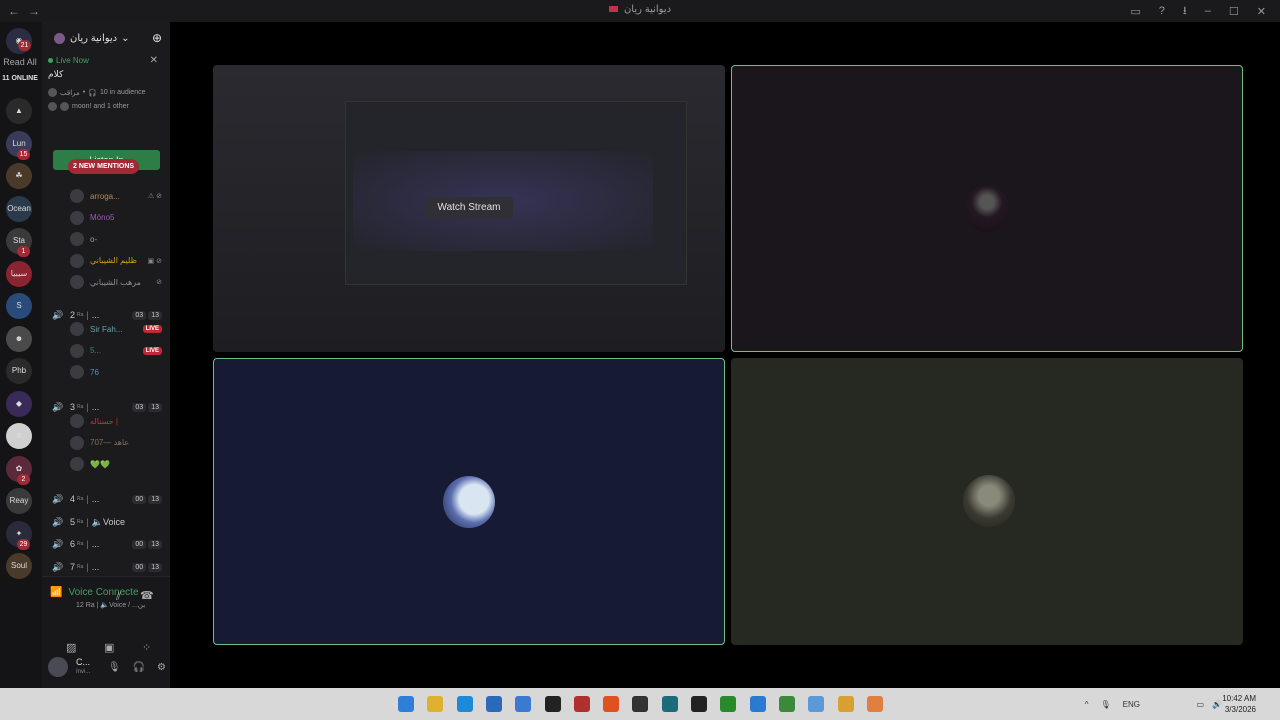 The image size is (1280, 720). What do you see at coordinates (107, 567) in the screenshot?
I see `voice-channel: 🔊 7 Ra |... 00 13` at bounding box center [107, 567].